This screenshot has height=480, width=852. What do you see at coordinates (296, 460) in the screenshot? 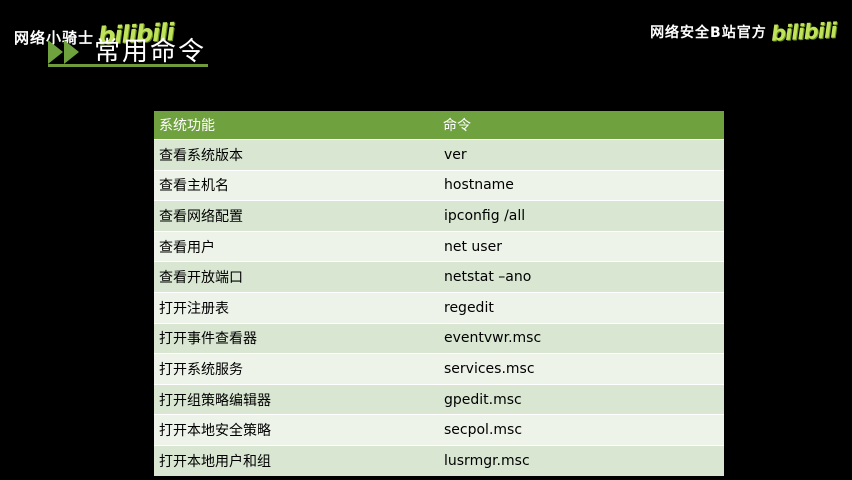
I see `function-cell: 打开本地用户和组` at bounding box center [296, 460].